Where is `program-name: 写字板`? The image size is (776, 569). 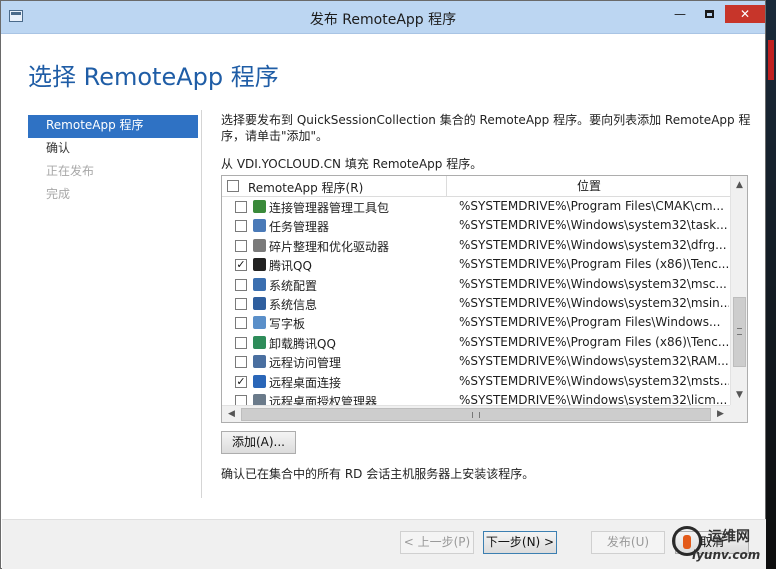 program-name: 写字板 is located at coordinates (287, 324).